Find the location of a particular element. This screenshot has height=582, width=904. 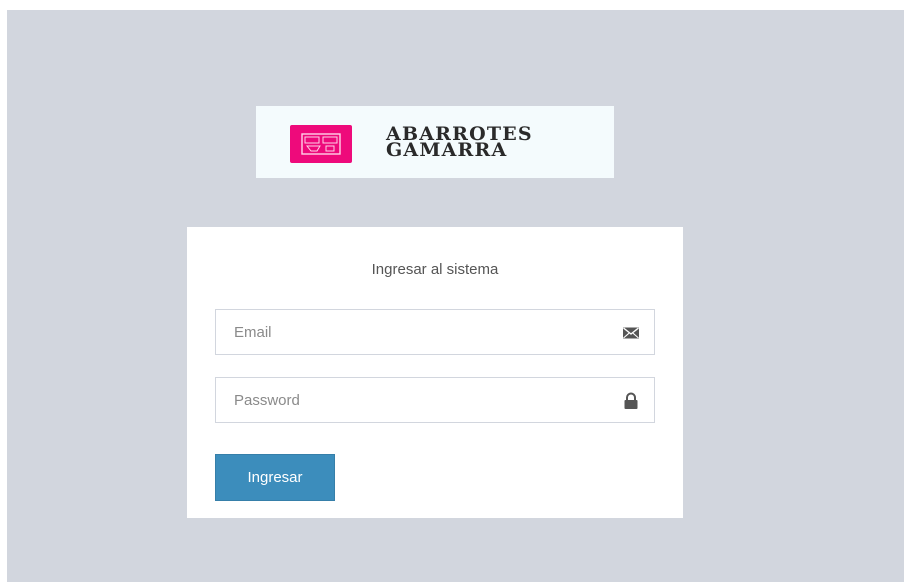

brand-logo: ABARROTES GAMARRA is located at coordinates (435, 142).